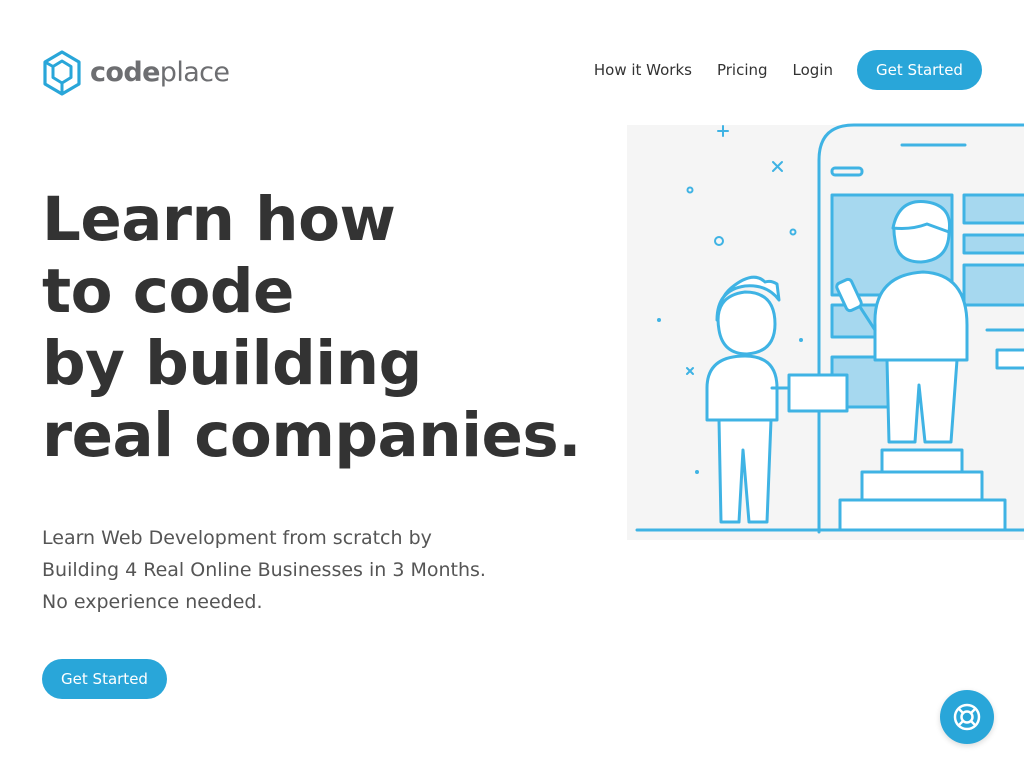  Describe the element at coordinates (237, 538) in the screenshot. I see `hero-subtitle-line-1: Learn Web Development from scratch by` at that location.